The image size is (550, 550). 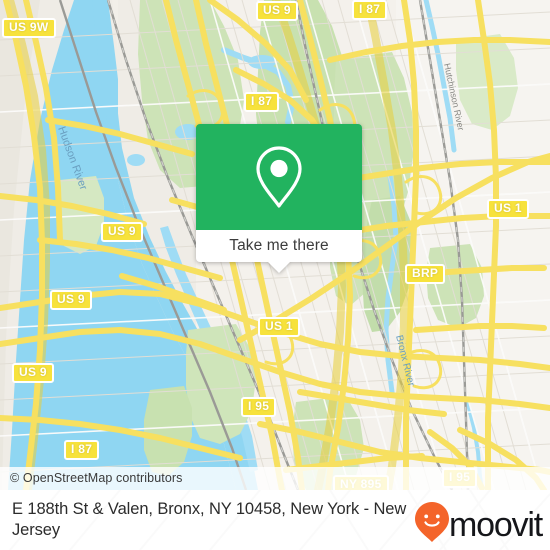 I want to click on destination-popup-card: Take me there, so click(x=279, y=198).